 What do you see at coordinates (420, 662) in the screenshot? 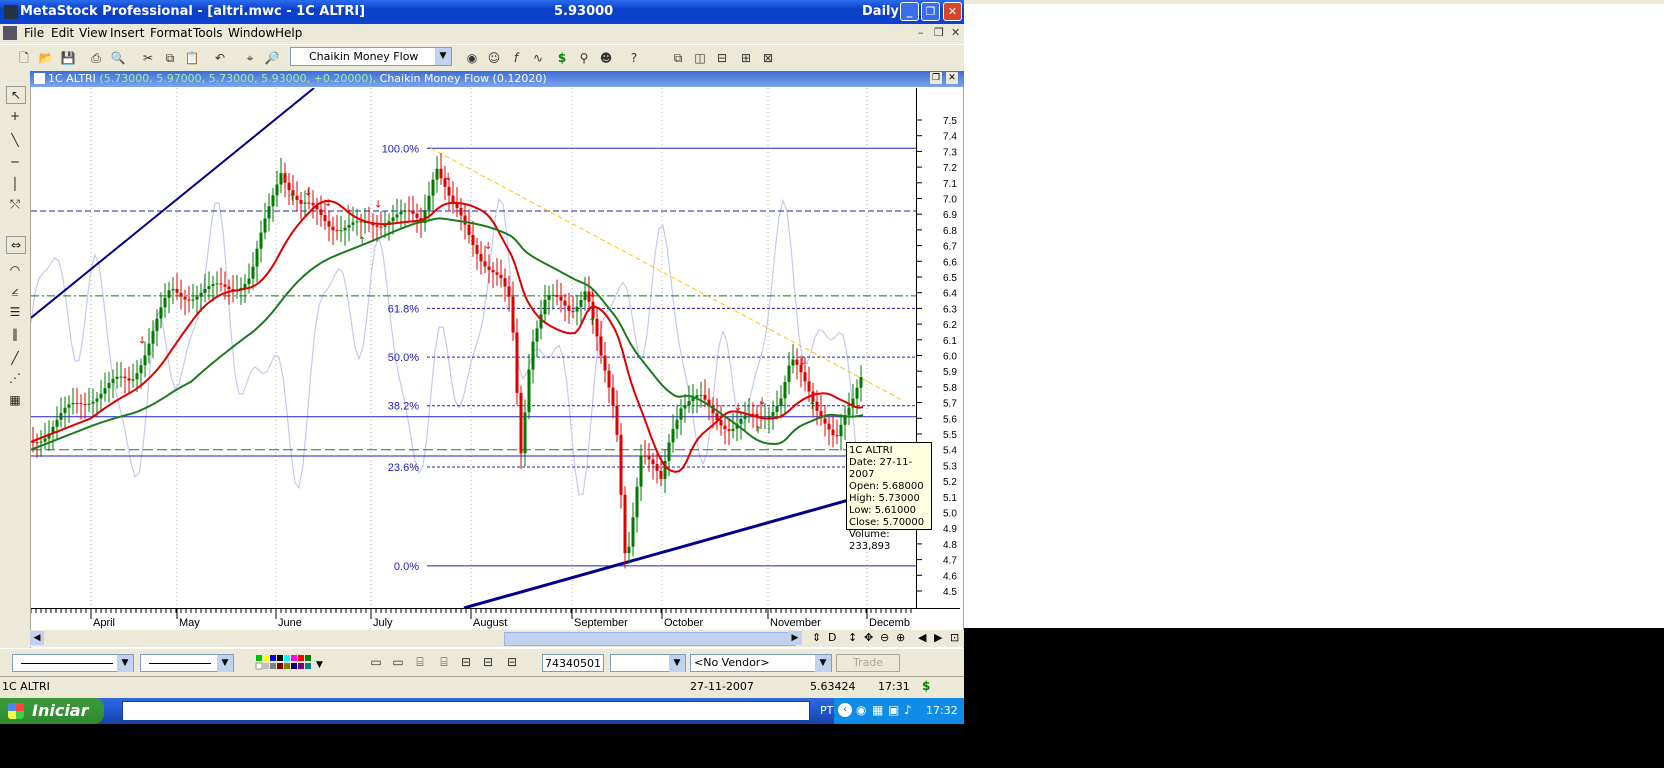
I see `layout-3-icon: ⌸` at bounding box center [420, 662].